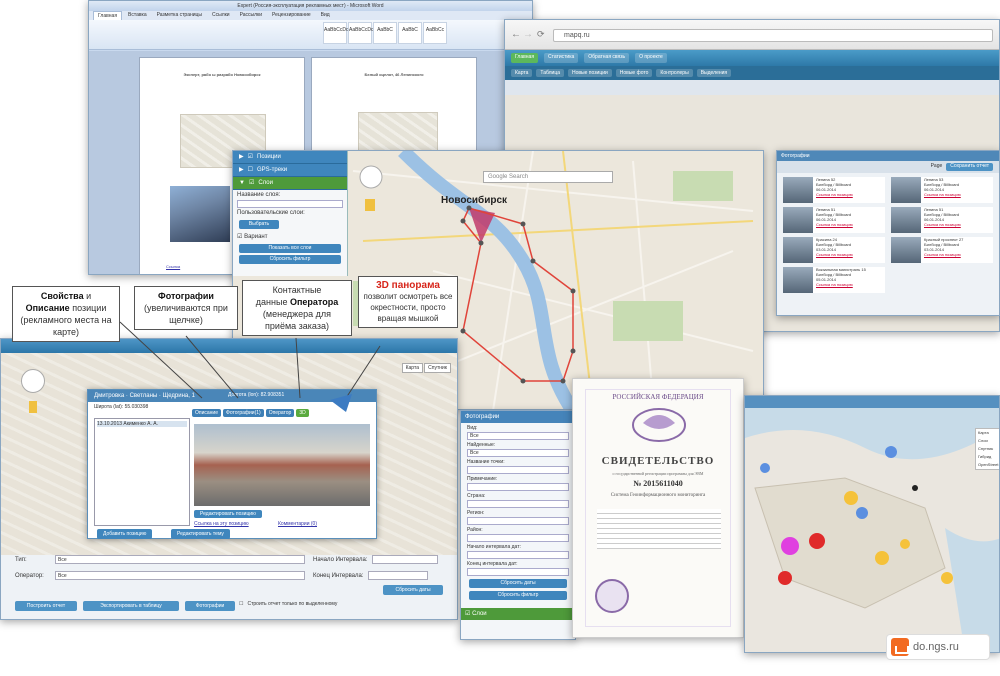  I want to click on save-report-button: Сохранить отчет, so click(969, 167).